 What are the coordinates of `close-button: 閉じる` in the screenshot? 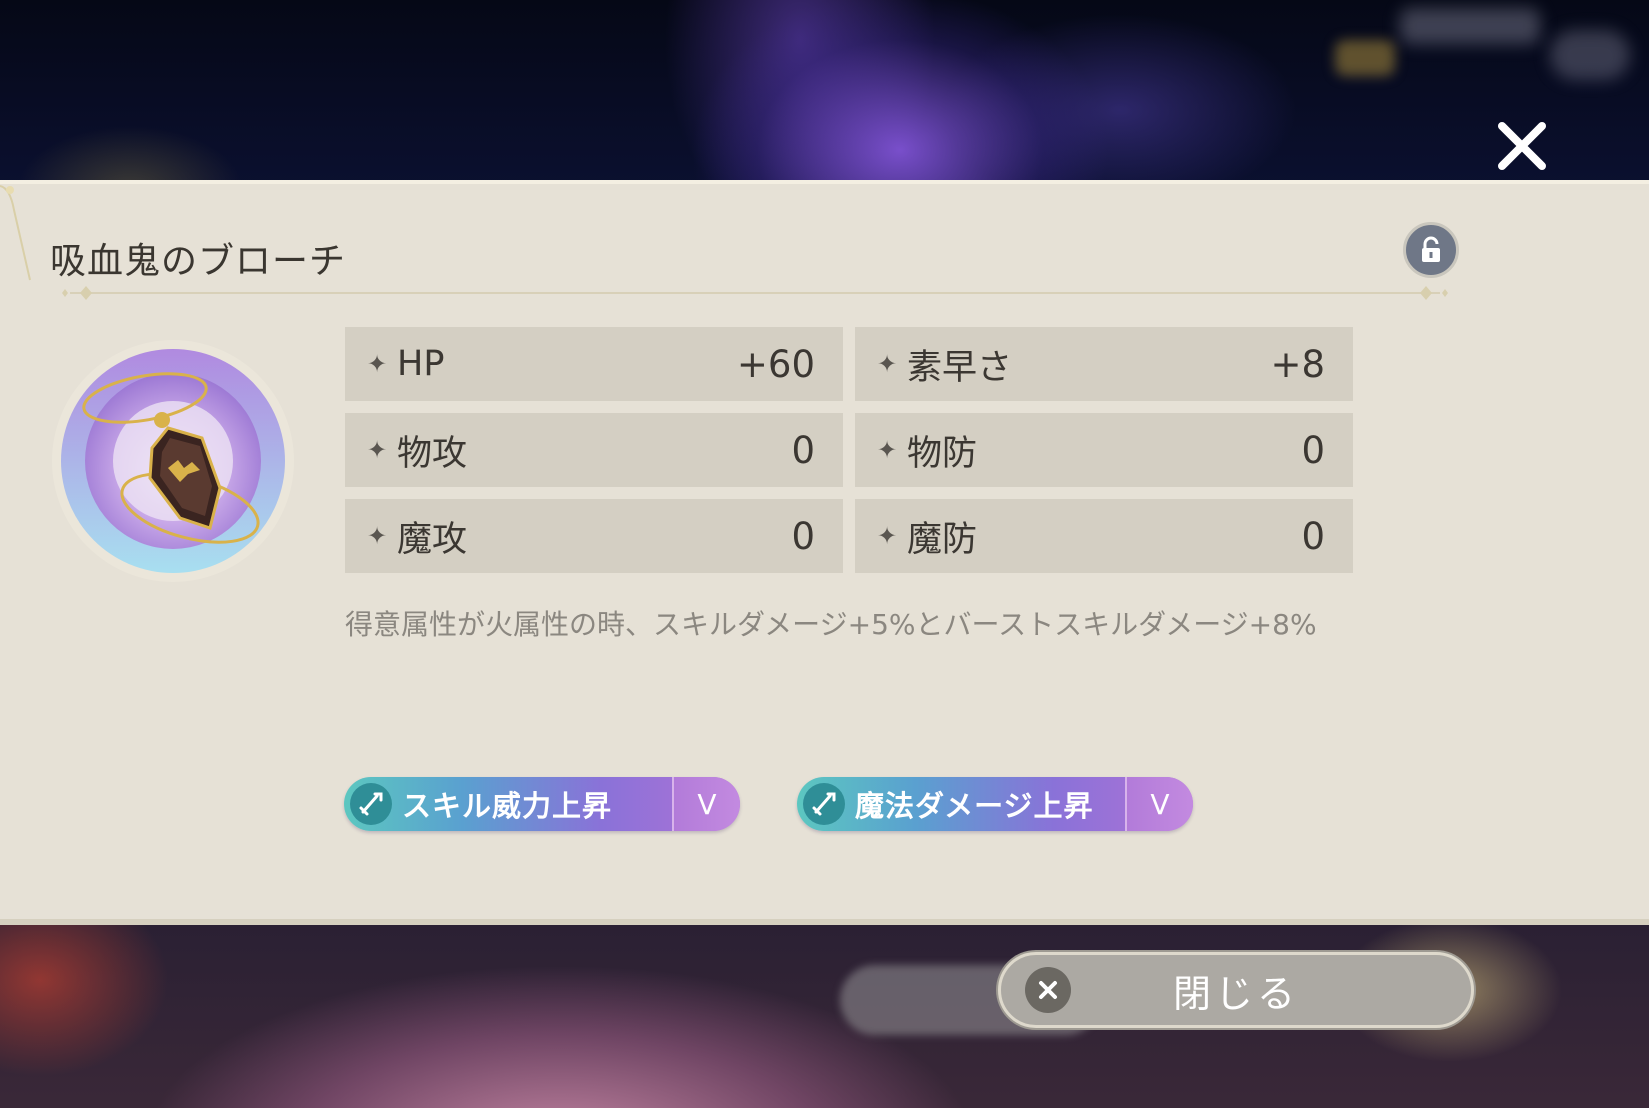 It's located at (1236, 990).